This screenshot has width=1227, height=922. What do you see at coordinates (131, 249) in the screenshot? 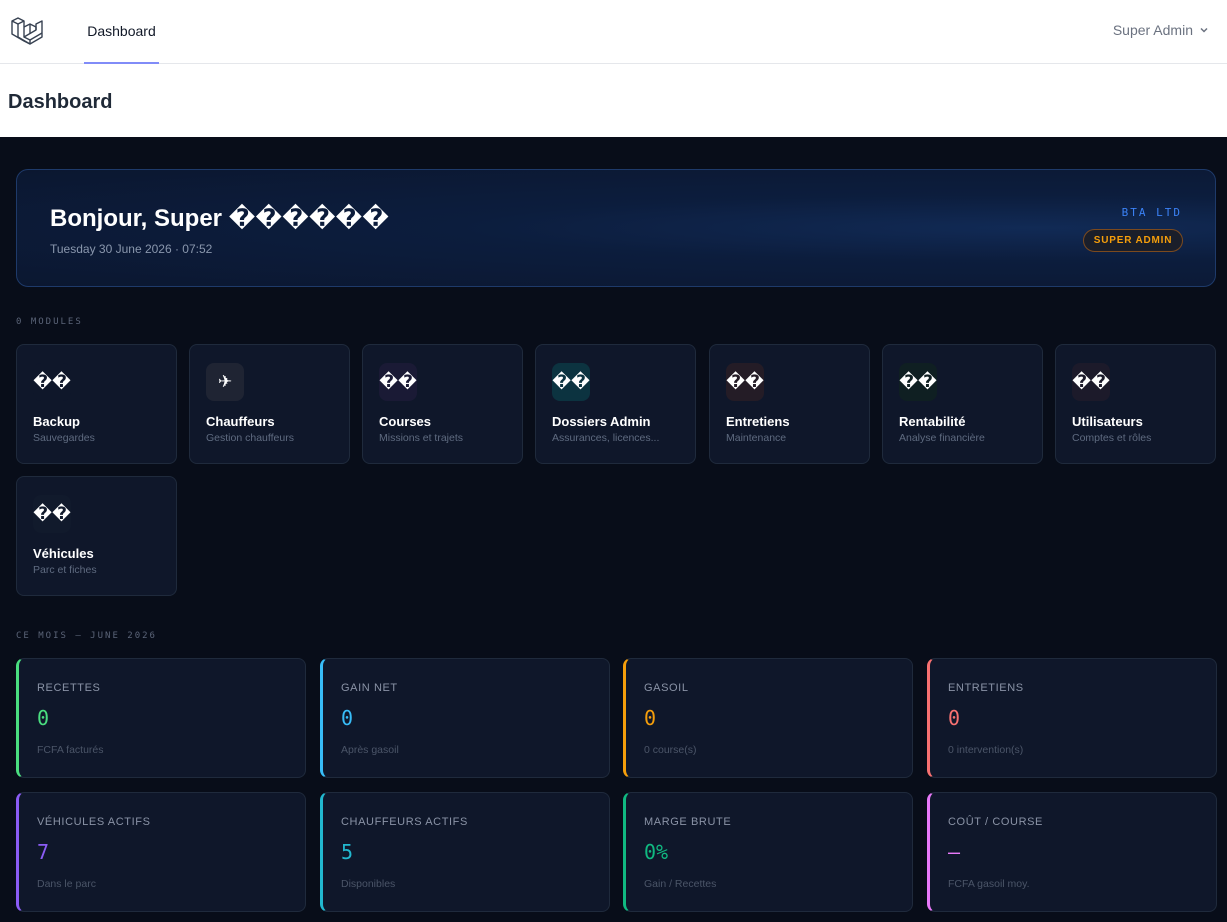
I see `current-datetime: Tuesday 30 June 2026 · 07:52` at bounding box center [131, 249].